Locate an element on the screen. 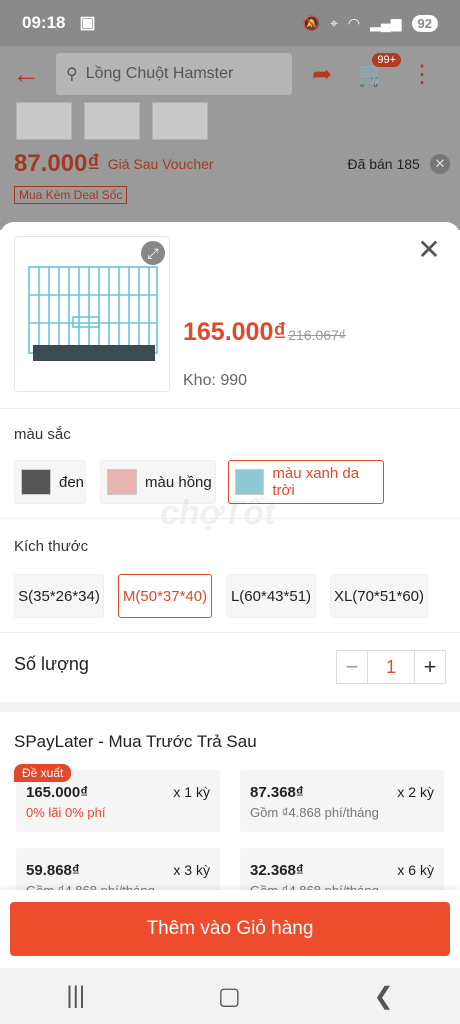  size-label: Kích thước is located at coordinates (51, 546).